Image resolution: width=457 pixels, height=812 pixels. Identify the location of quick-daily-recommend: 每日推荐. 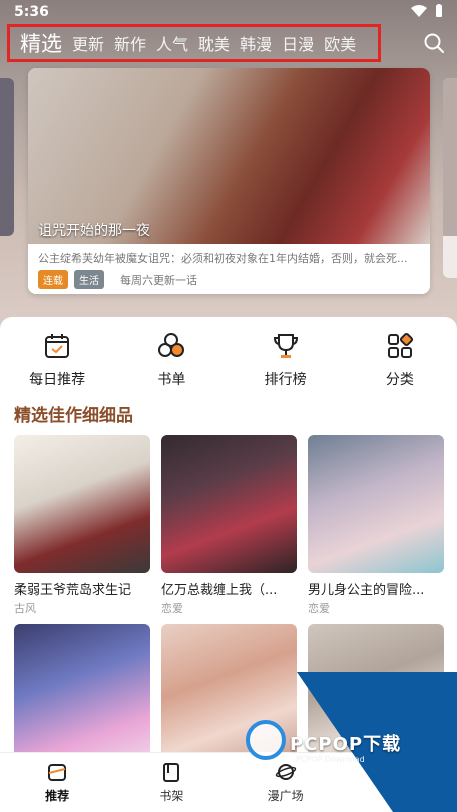
(57, 360).